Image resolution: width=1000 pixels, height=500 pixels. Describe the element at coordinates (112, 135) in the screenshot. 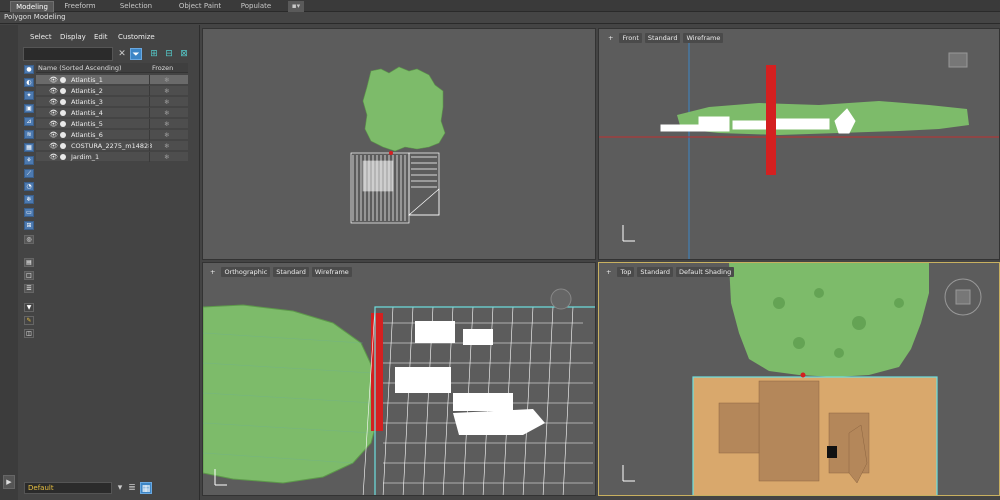

I see `explorer-row: 👁 Atlantis_6 ❄` at that location.